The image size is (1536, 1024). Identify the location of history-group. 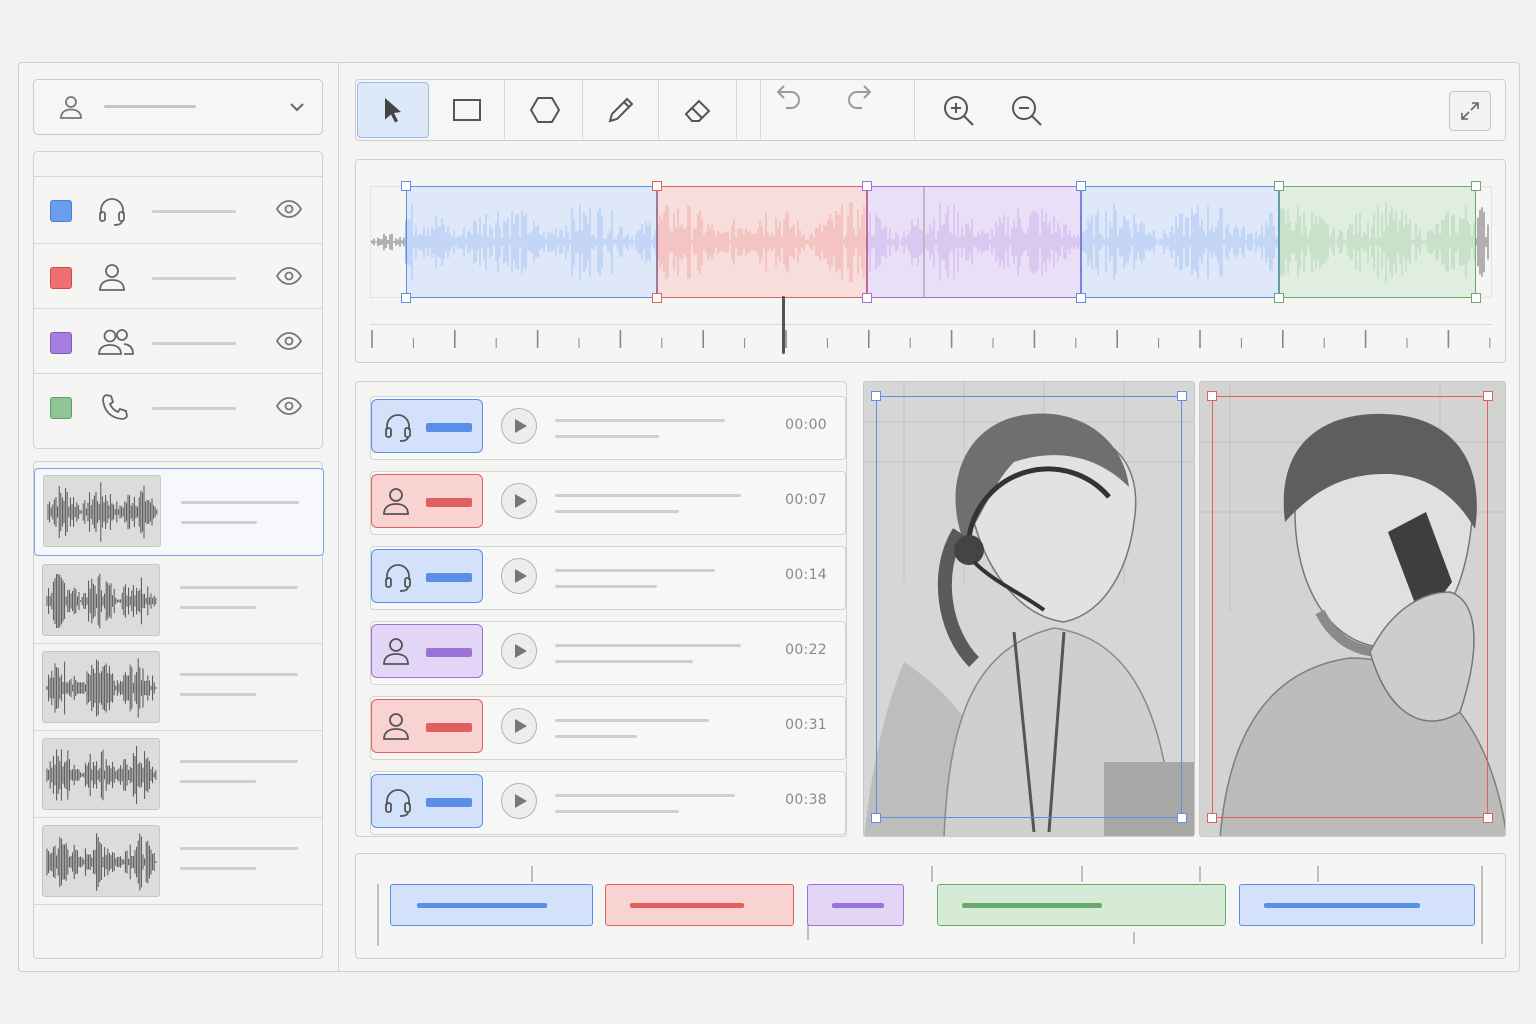
(838, 109).